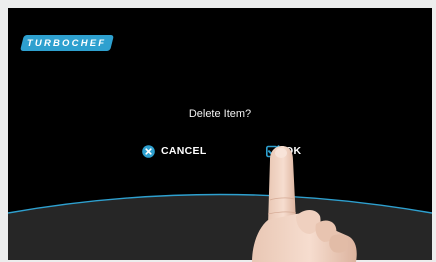 The height and width of the screenshot is (262, 436). What do you see at coordinates (220, 114) in the screenshot?
I see `dialog-title: Delete Item?` at bounding box center [220, 114].